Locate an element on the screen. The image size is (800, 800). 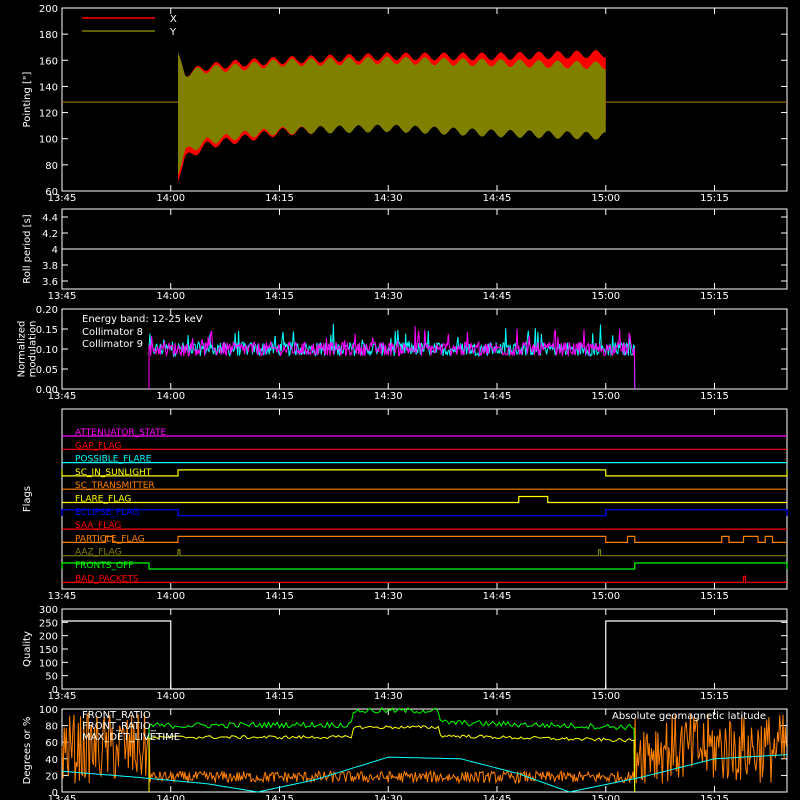
y-tick-label: 140 is located at coordinates (48, 87).